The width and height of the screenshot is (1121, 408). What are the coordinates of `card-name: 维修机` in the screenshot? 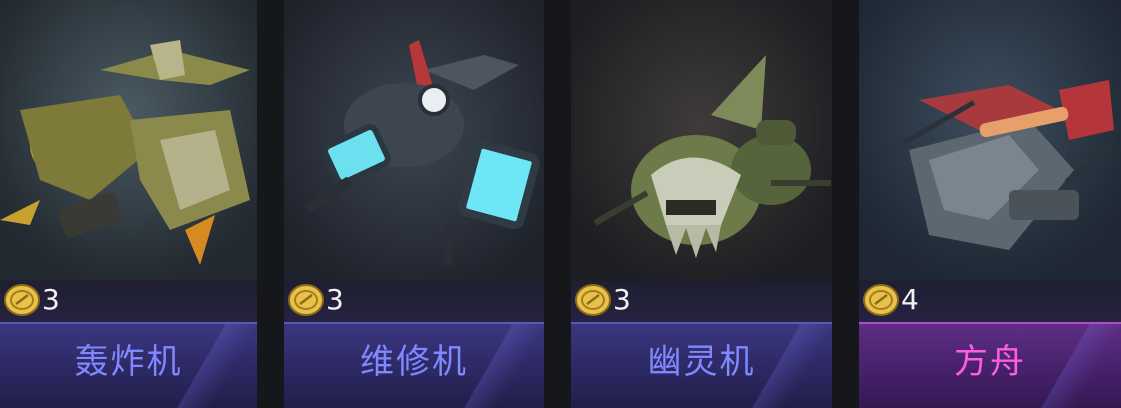 It's located at (414, 362).